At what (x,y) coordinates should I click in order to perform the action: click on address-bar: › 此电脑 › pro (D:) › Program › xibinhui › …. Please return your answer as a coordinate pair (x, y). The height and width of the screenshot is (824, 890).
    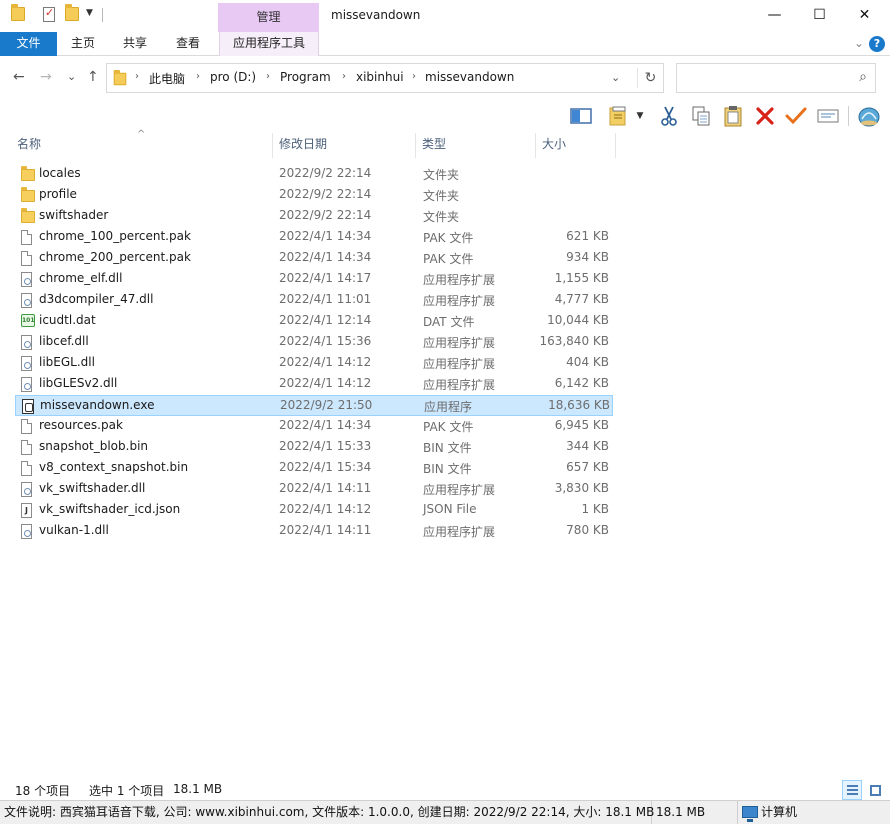
    Looking at the image, I should click on (385, 78).